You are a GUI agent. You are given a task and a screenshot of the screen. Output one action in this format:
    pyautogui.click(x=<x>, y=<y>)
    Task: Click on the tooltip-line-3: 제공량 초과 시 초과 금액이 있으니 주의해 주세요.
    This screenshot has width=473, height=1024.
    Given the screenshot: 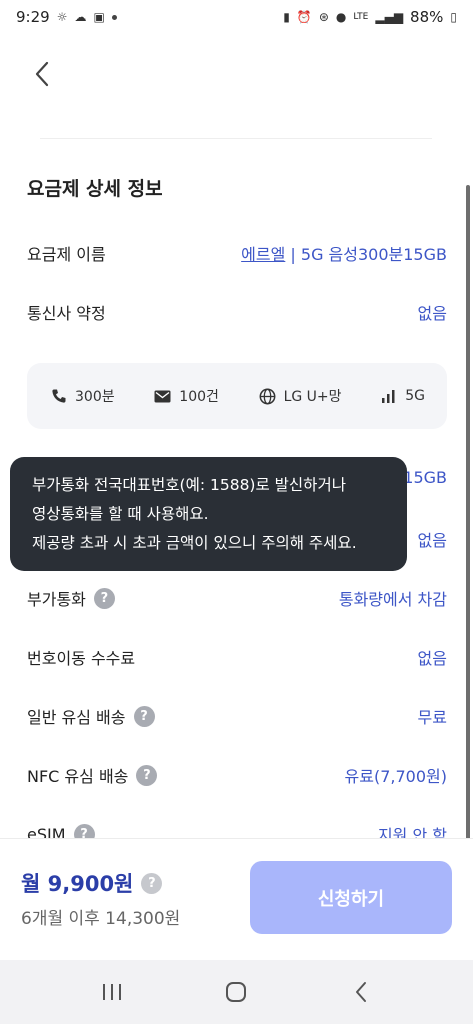 What is the action you would take?
    pyautogui.click(x=194, y=543)
    